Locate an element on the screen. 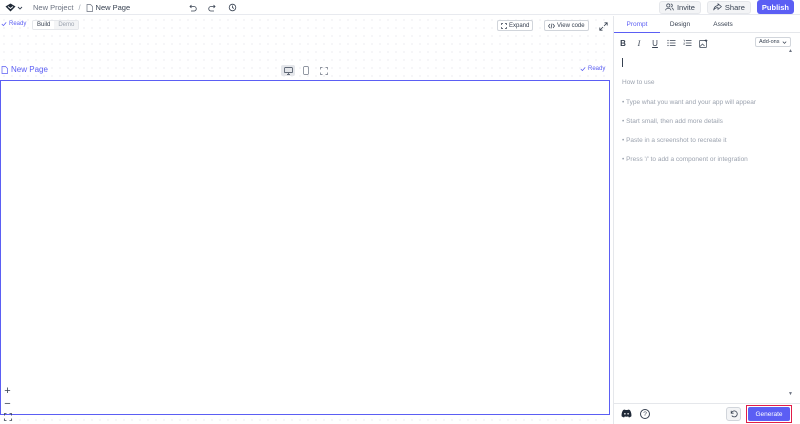 This screenshot has height=424, width=800. bullet-list-button is located at coordinates (671, 43).